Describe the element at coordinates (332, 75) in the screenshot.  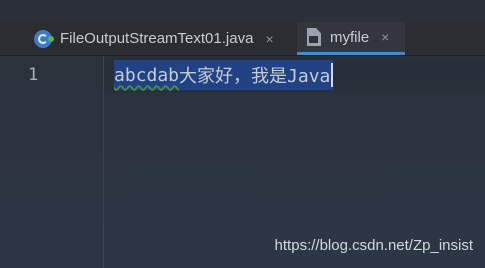
I see `text-caret` at that location.